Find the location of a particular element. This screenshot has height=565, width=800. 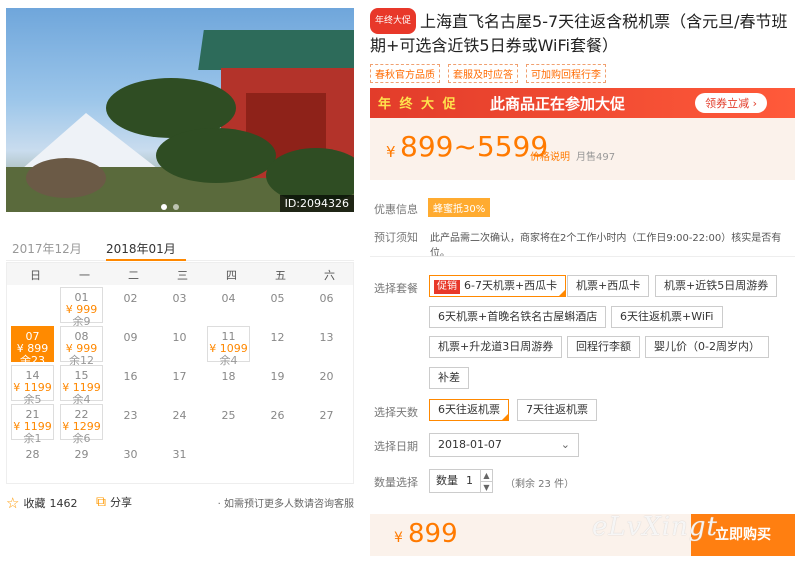

share-button: ⧉ 分享 is located at coordinates (114, 502).